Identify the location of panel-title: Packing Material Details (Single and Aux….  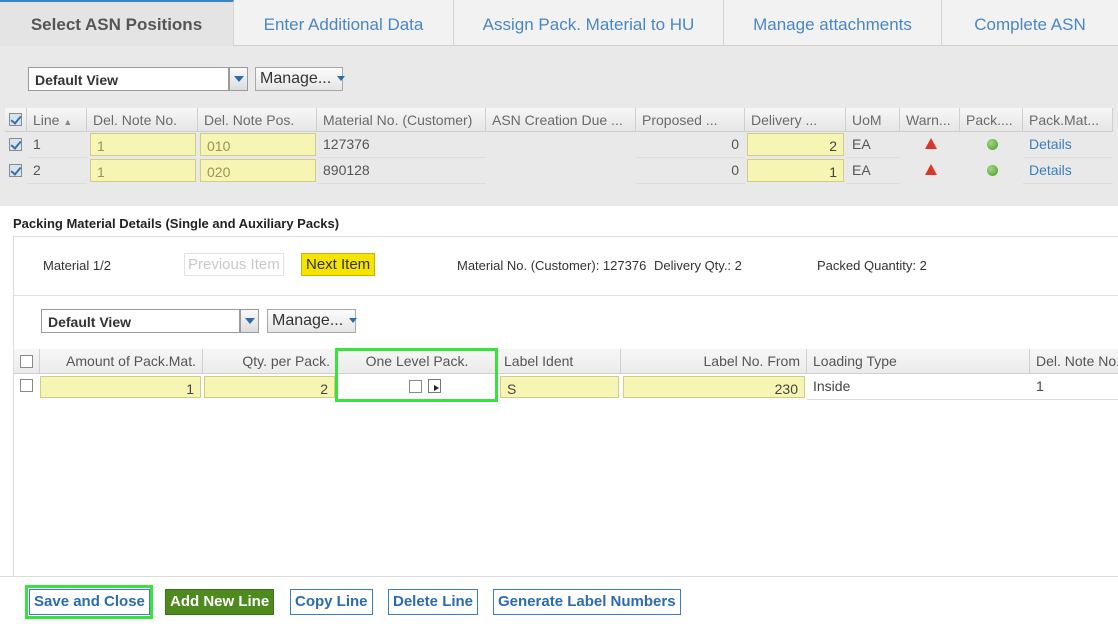
(176, 223).